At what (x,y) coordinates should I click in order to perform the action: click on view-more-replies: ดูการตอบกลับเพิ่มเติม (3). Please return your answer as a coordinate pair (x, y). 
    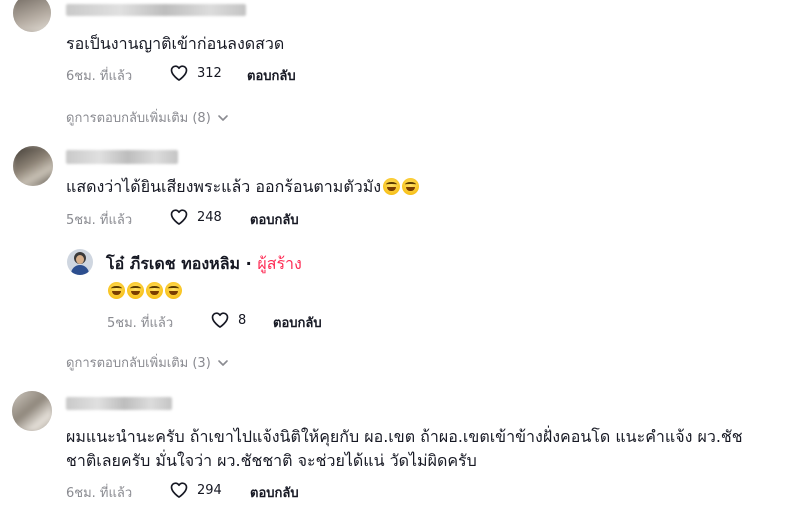
    Looking at the image, I should click on (147, 362).